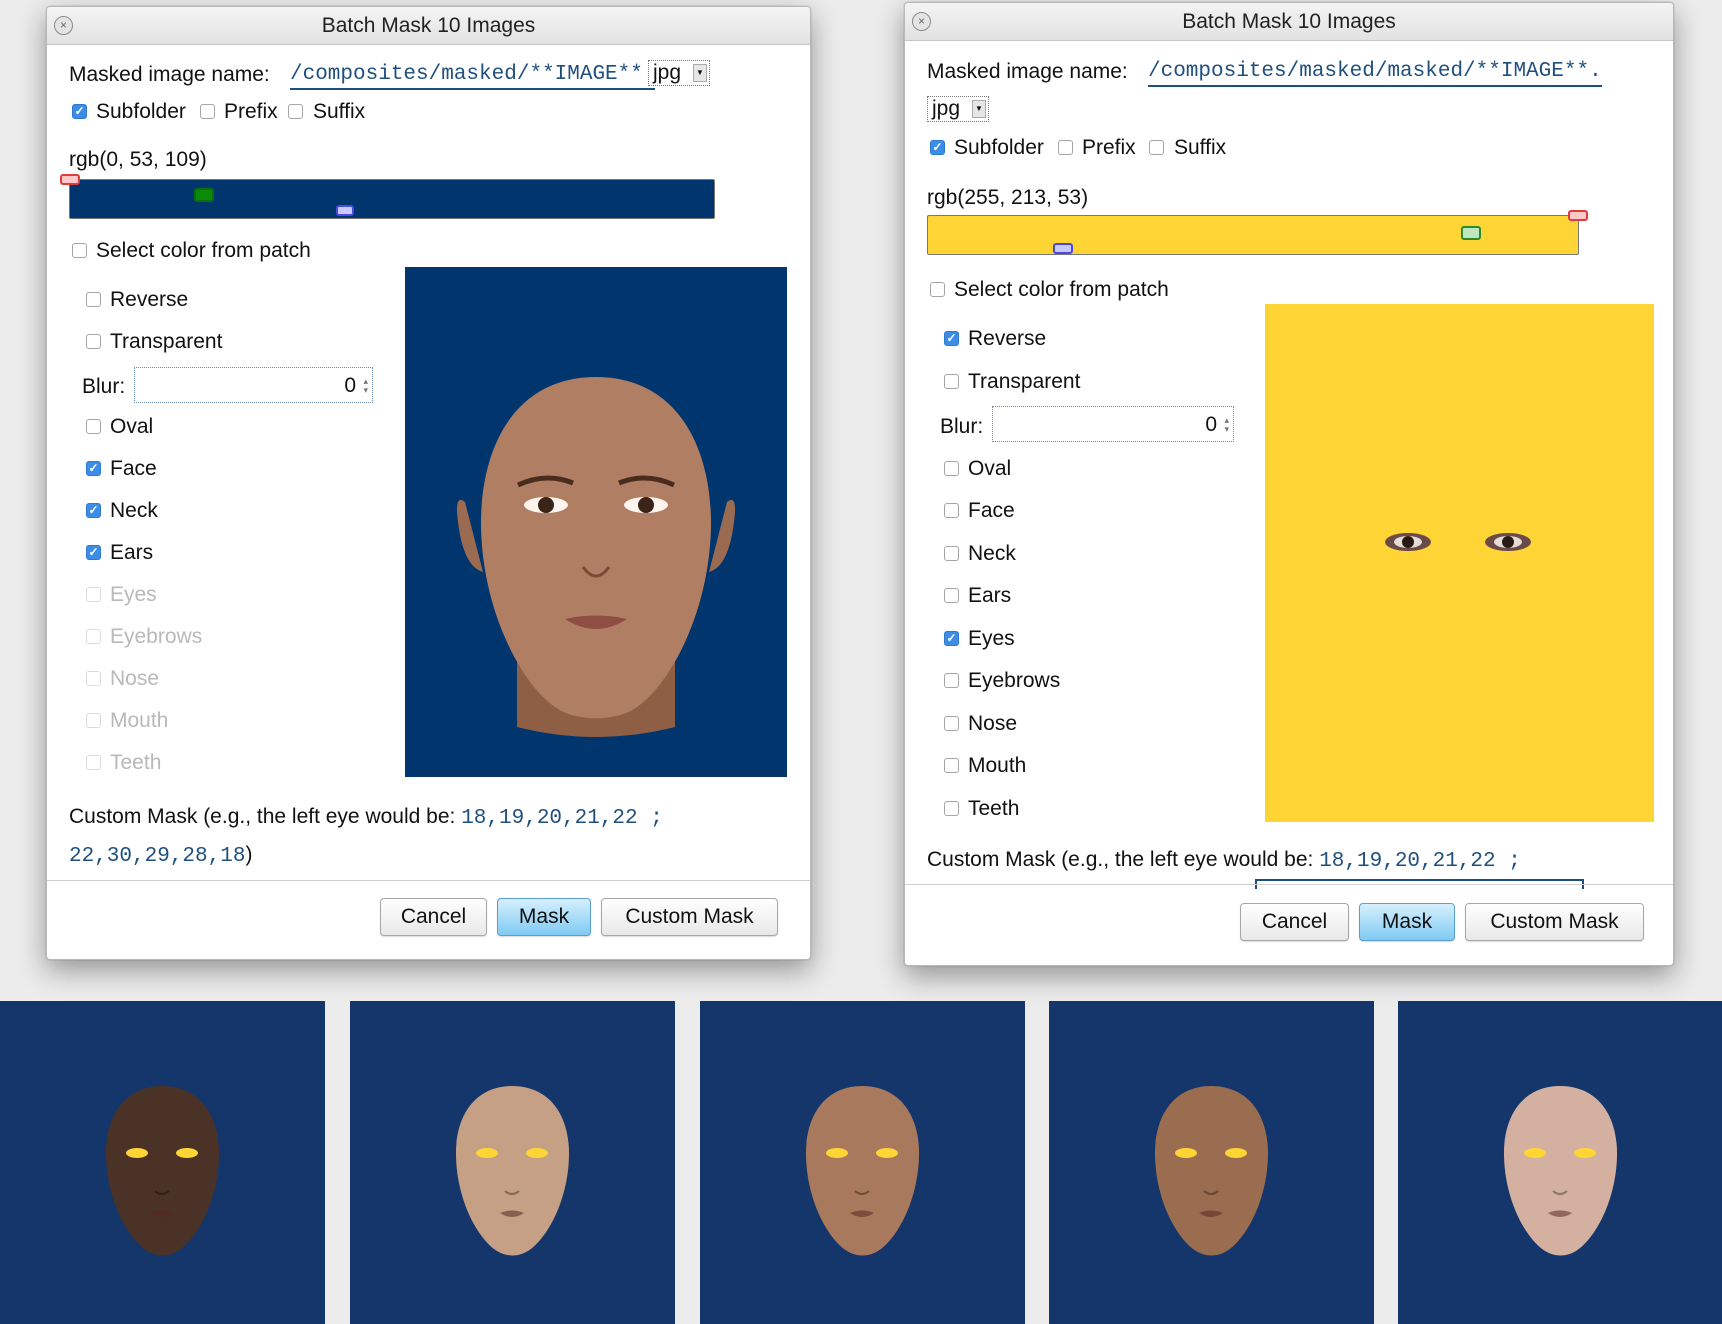  Describe the element at coordinates (93, 510) in the screenshot. I see `neck-checkbox: ✓` at that location.